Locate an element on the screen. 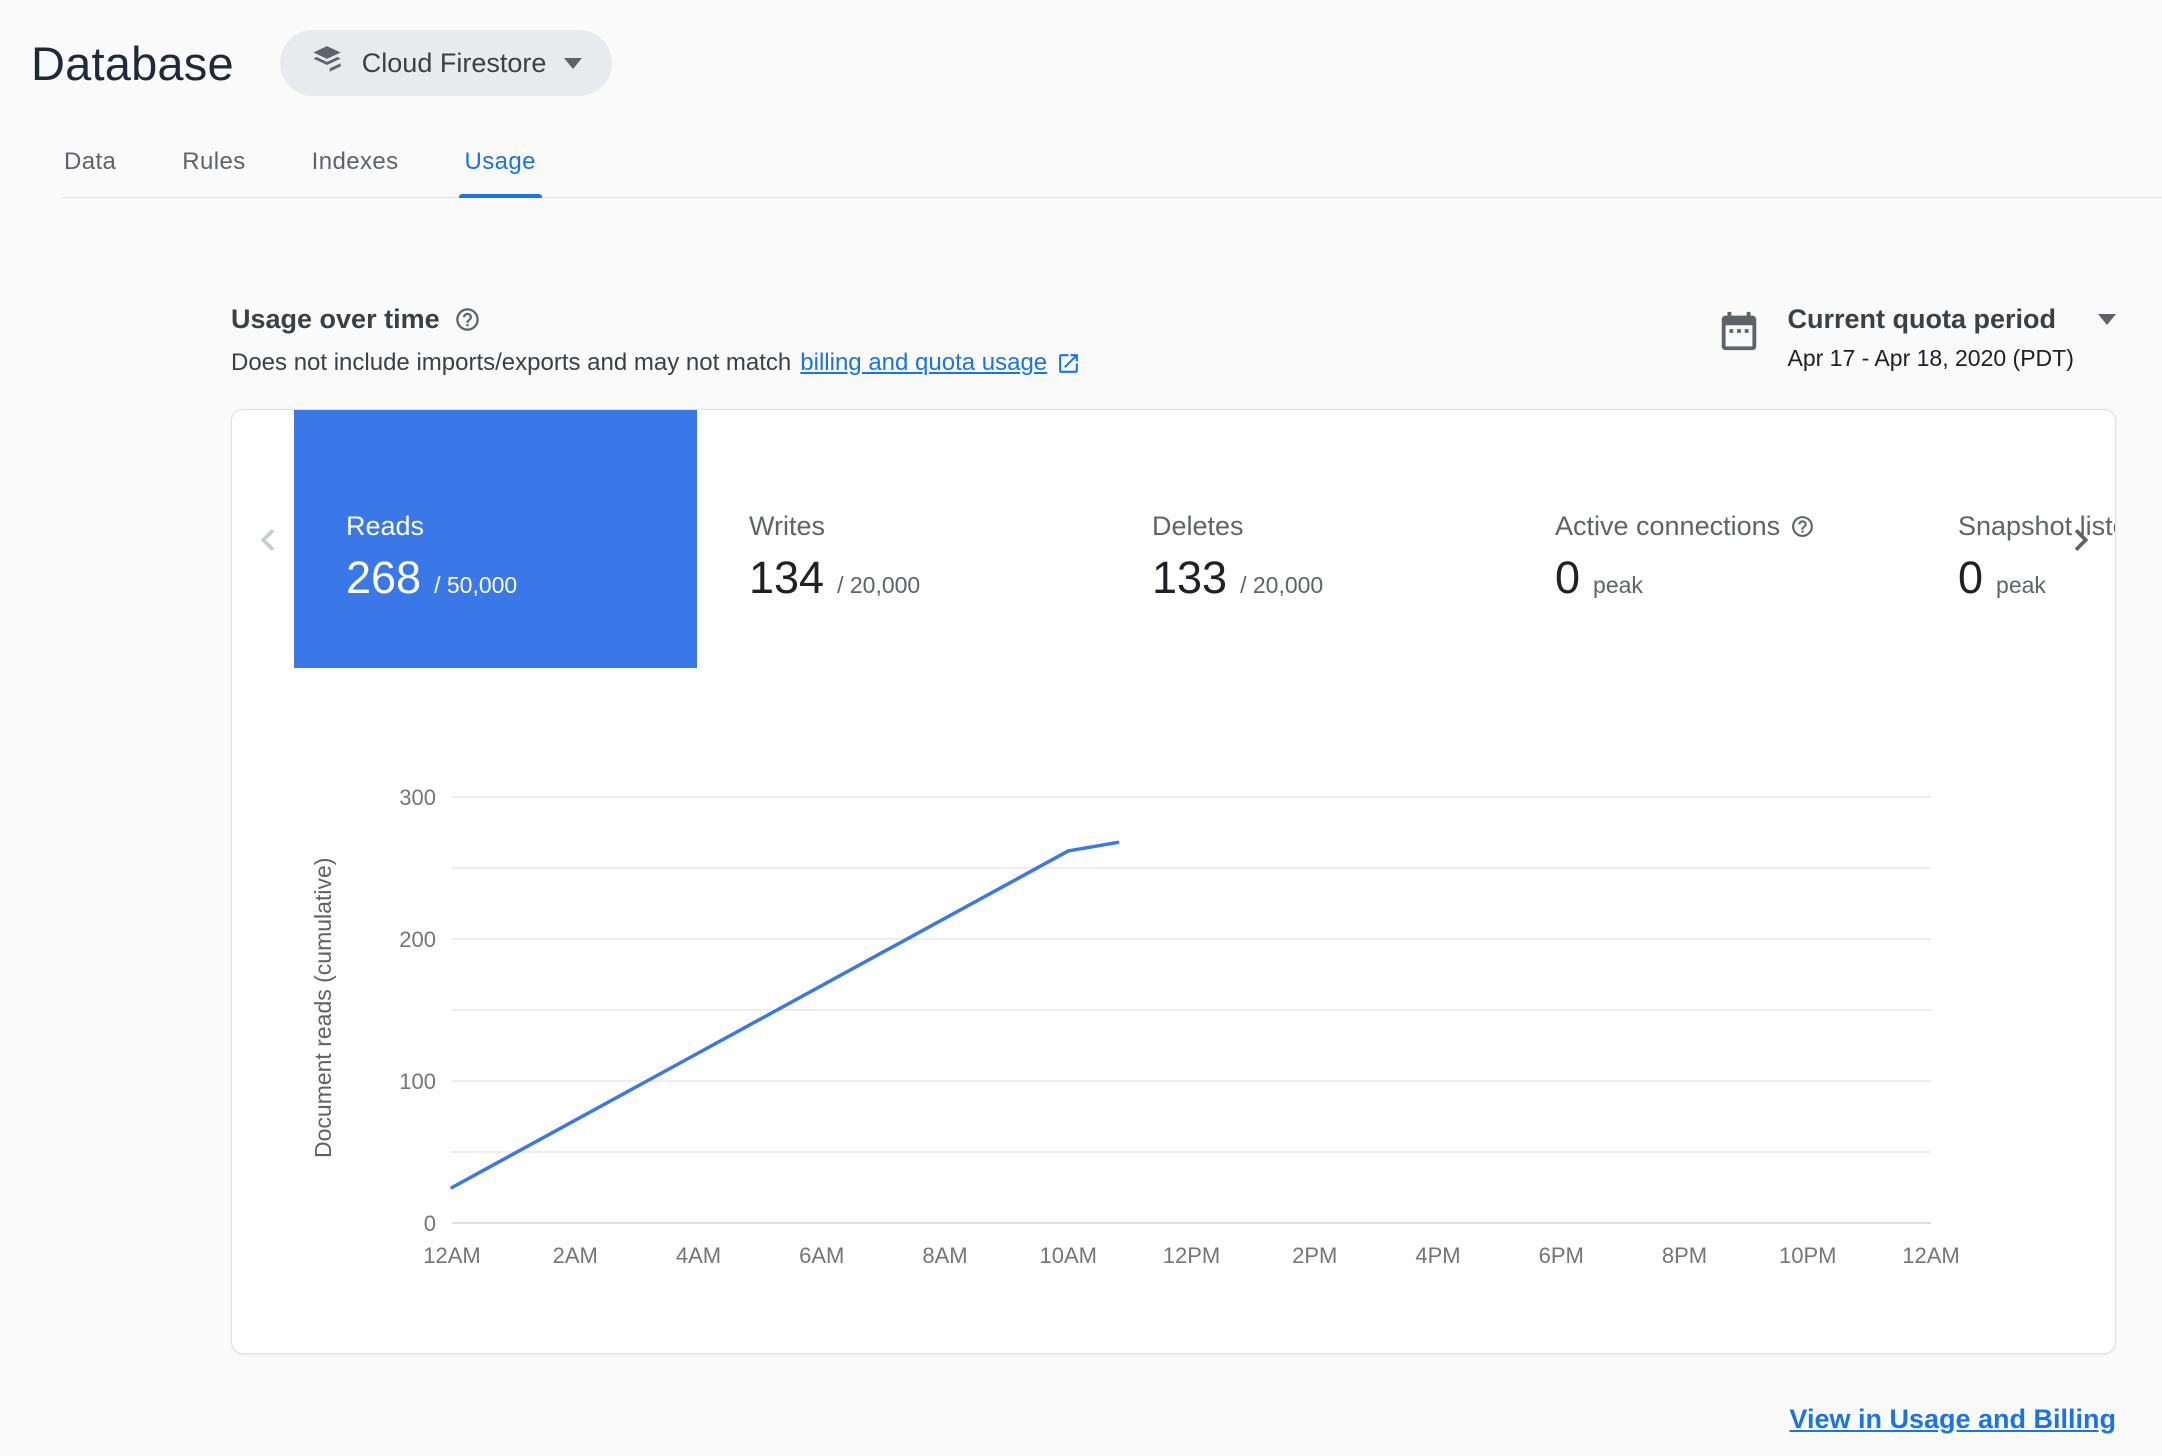  metric-label: Reads is located at coordinates (385, 525).